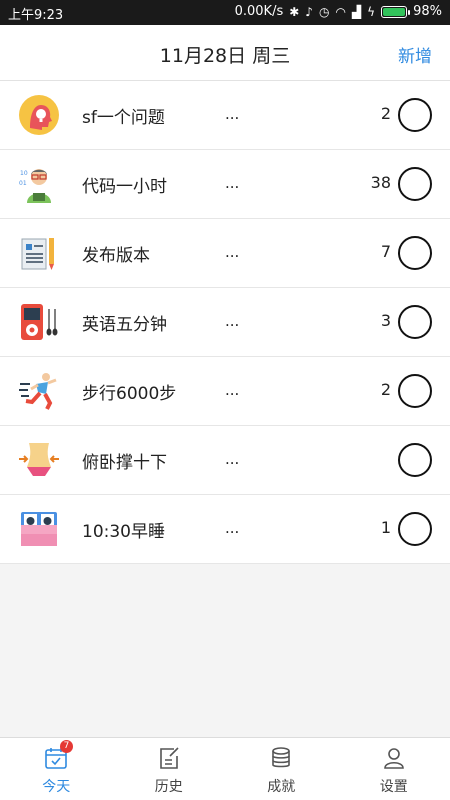 This screenshot has height=800, width=450. I want to click on charging-icon: ϟ, so click(371, 11).